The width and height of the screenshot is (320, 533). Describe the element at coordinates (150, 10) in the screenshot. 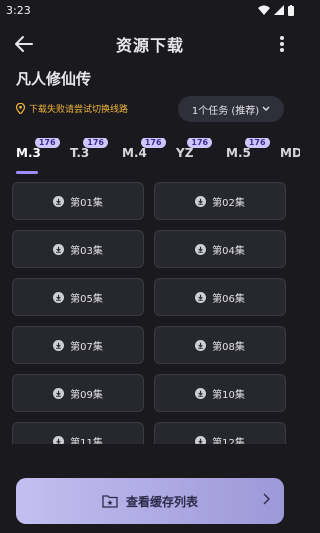

I see `status-bar: 3:23` at that location.